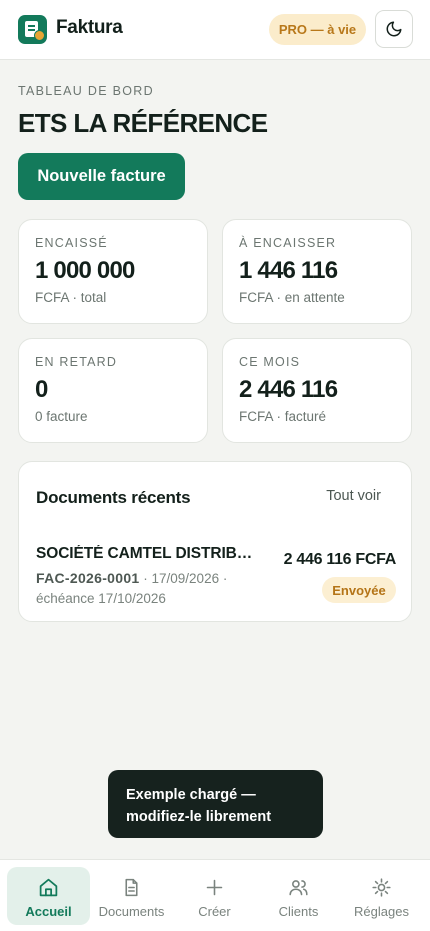 This screenshot has height=931, width=430. I want to click on nav-item-settings: Réglages, so click(381, 896).